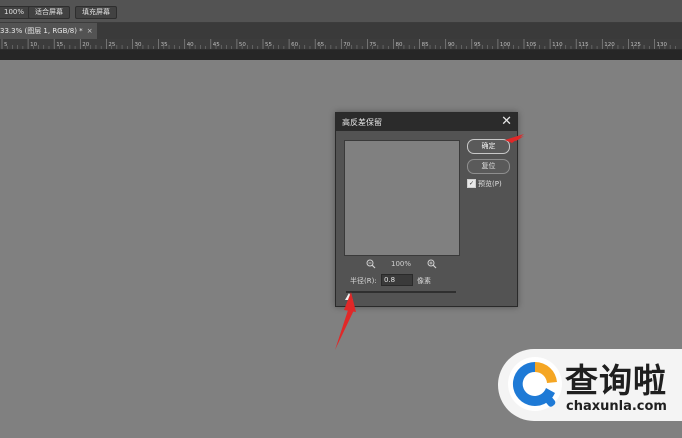 The width and height of the screenshot is (682, 438). Describe the element at coordinates (96, 12) in the screenshot. I see `fill-screen-button: 填充屏幕` at that location.